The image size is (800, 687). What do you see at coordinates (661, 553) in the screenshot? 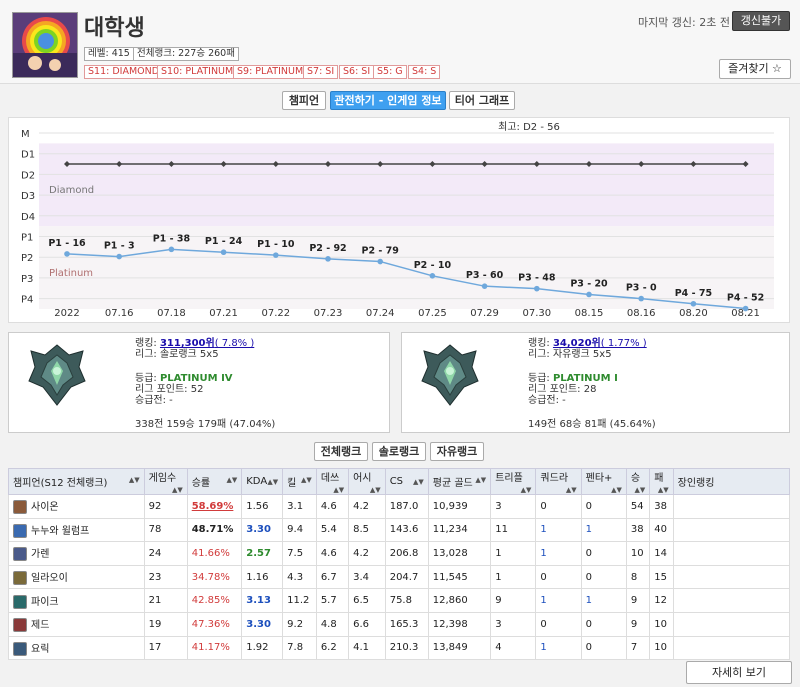
I see `cell-l: 14` at bounding box center [661, 553].